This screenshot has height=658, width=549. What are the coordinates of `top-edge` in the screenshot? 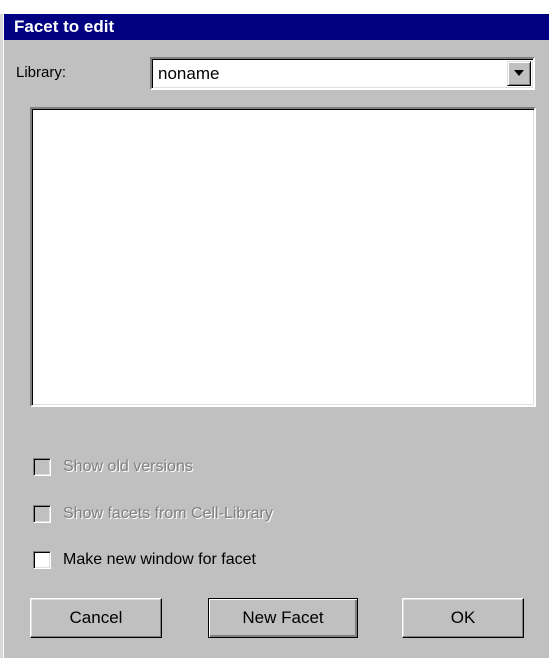 It's located at (274, 7).